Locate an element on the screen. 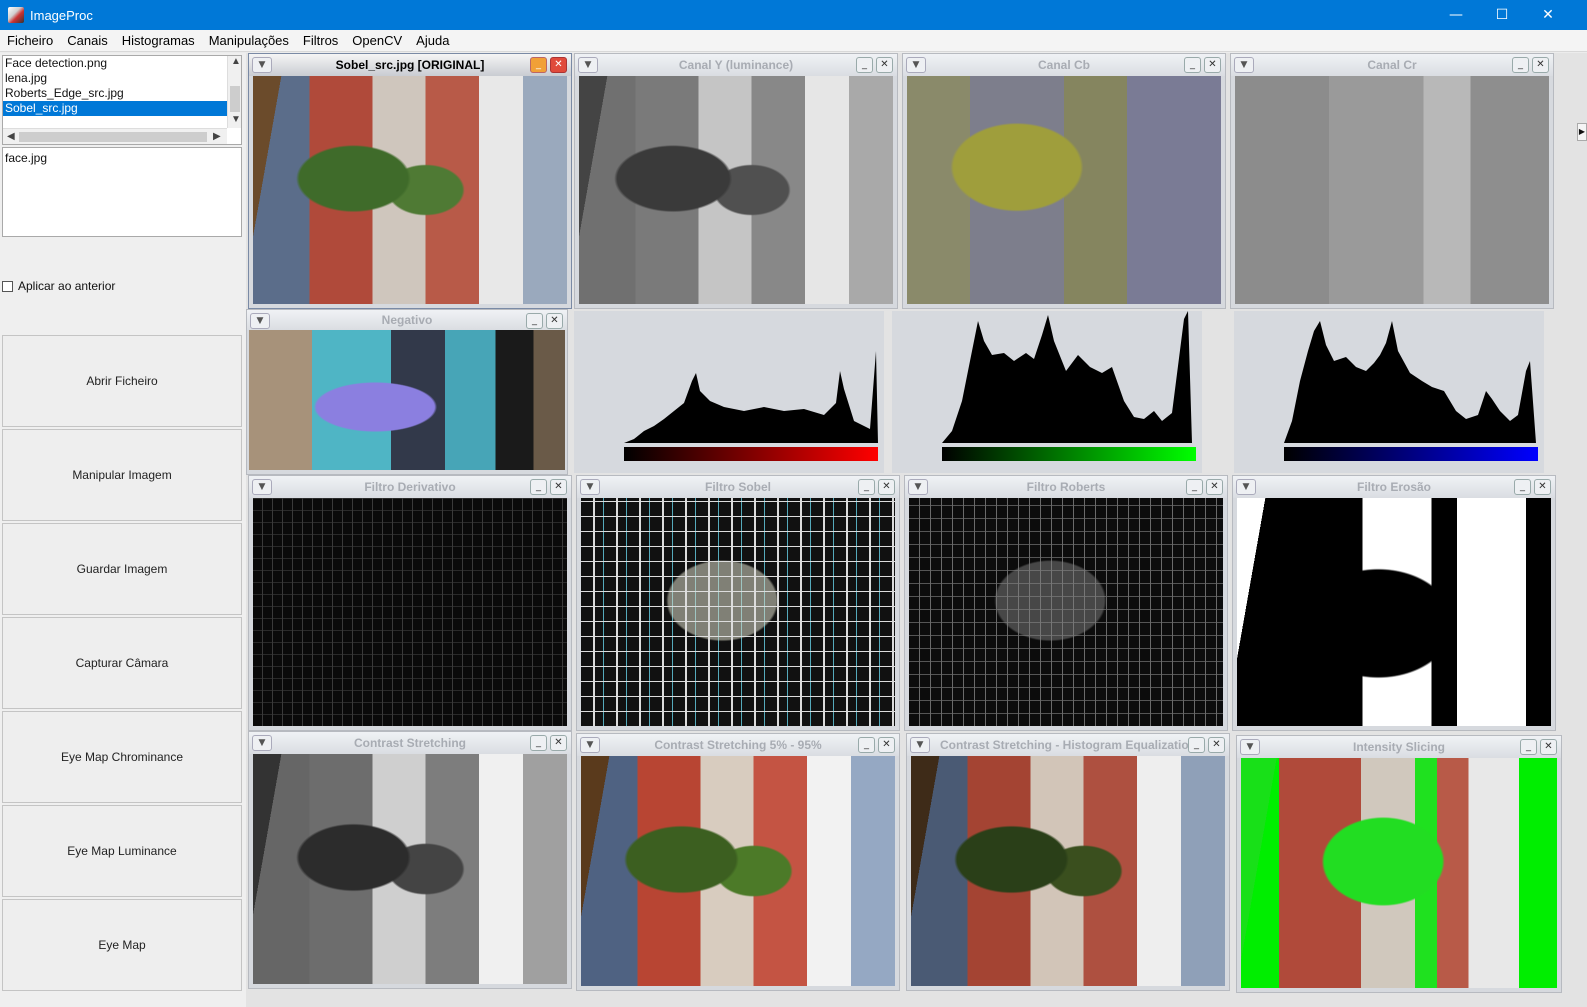  frame-header: ▼ Contrast Stretching _ ✕ is located at coordinates (410, 743).